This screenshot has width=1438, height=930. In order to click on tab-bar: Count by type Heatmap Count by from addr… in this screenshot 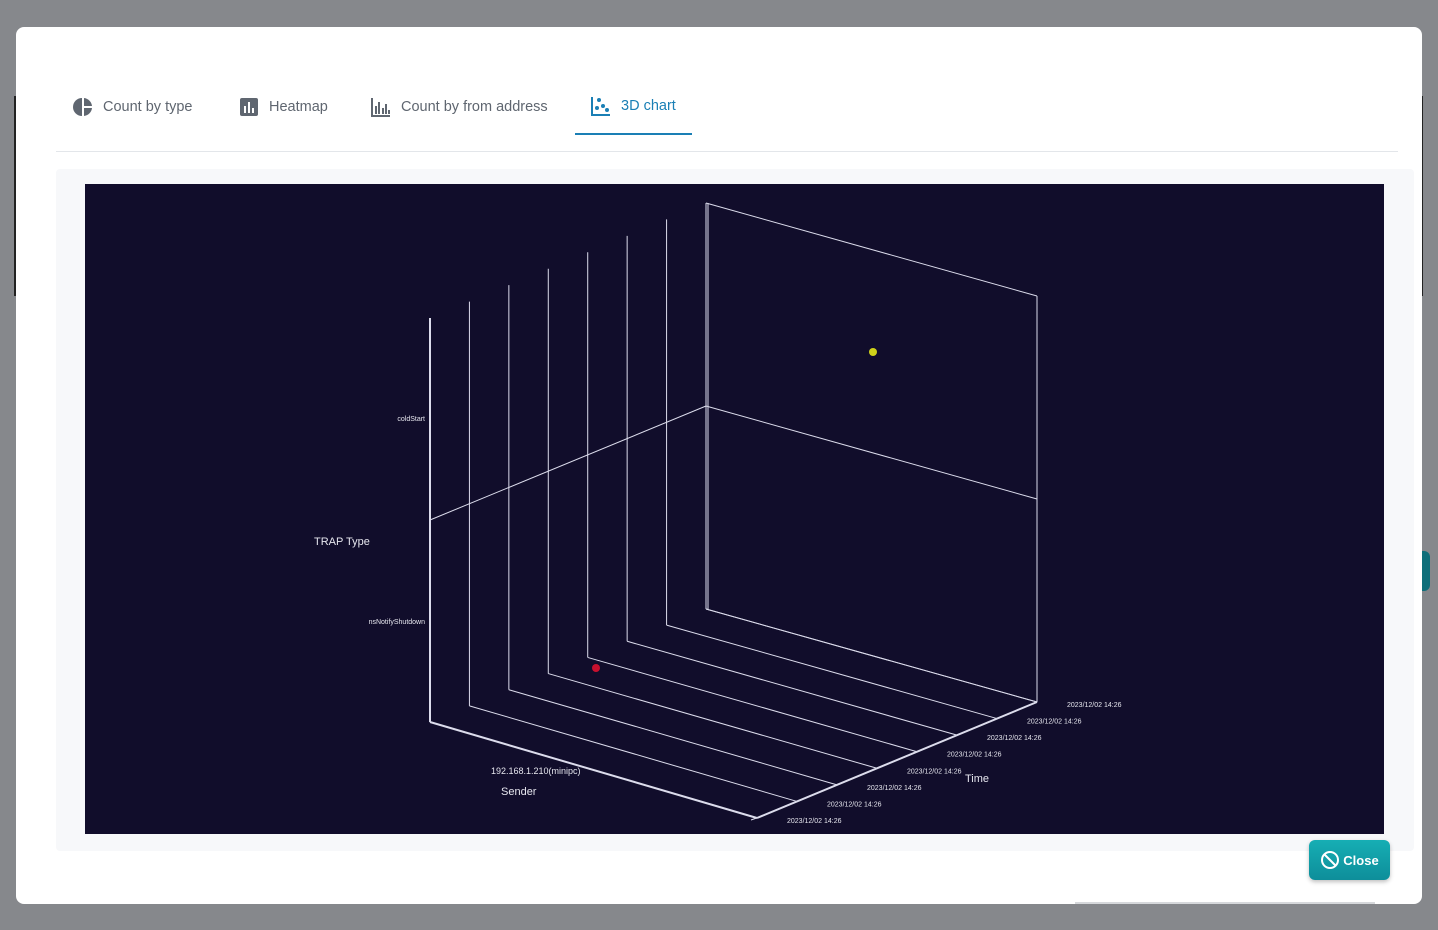, I will do `click(727, 115)`.